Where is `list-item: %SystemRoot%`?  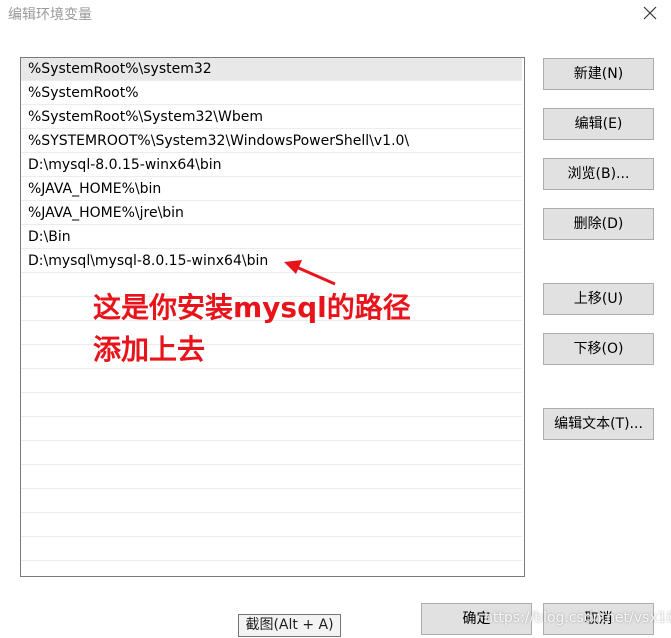
list-item: %SystemRoot% is located at coordinates (271, 93).